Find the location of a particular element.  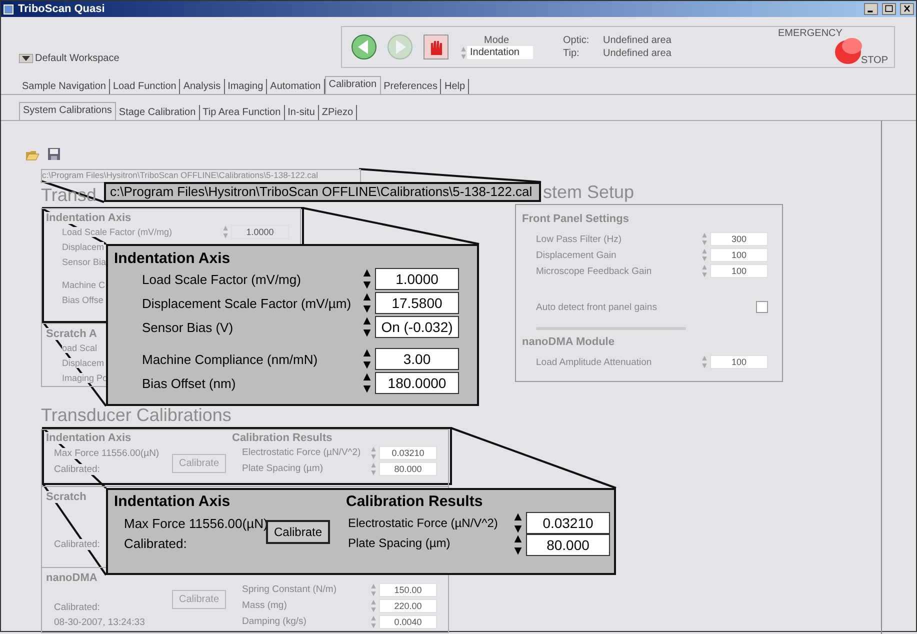

field-label: Damping (kg/s) is located at coordinates (274, 621).